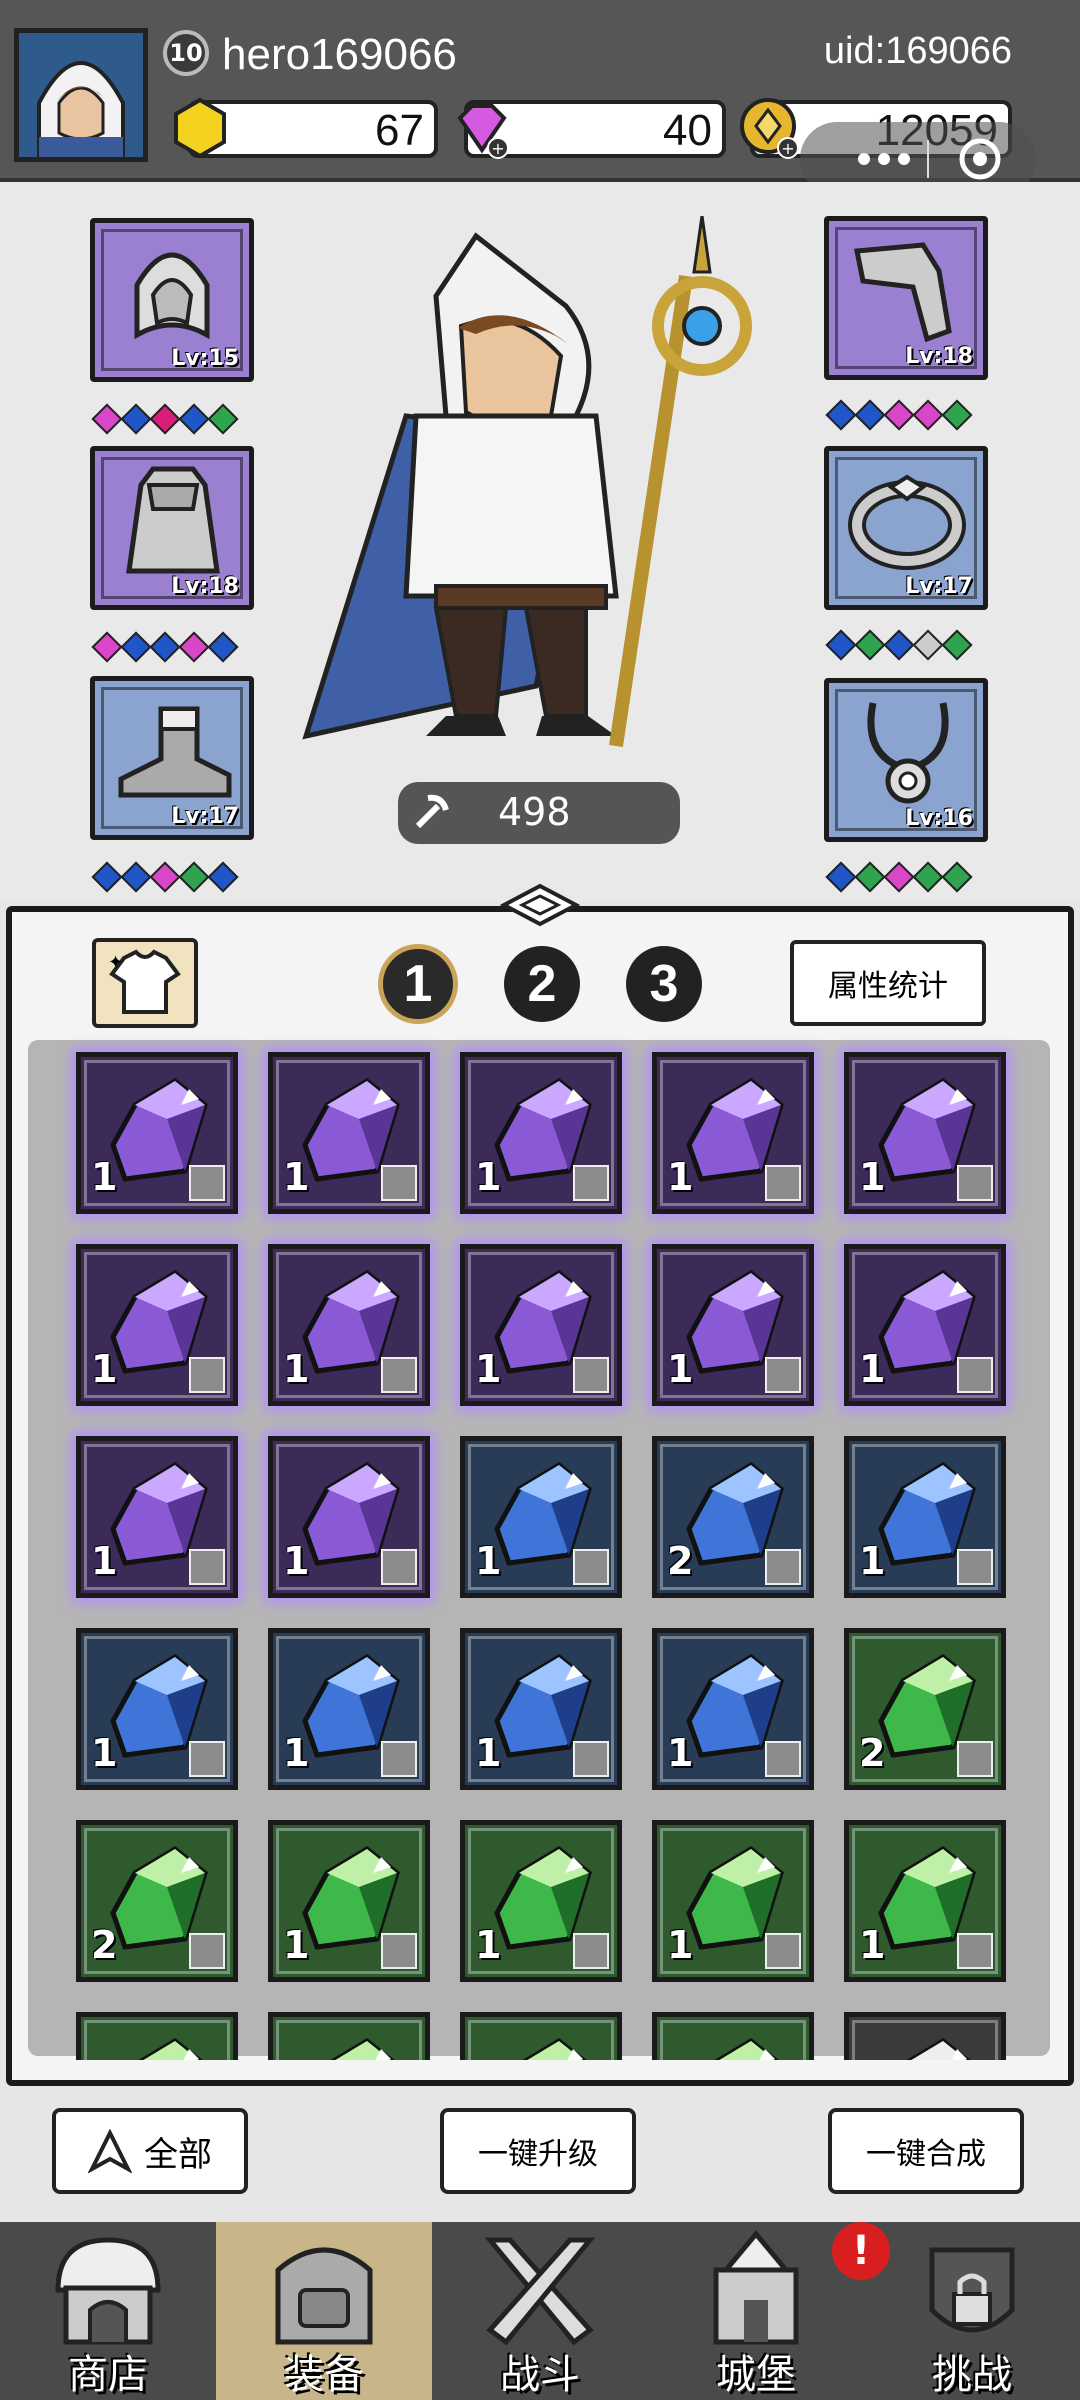 The width and height of the screenshot is (1080, 2400). I want to click on equip-slot-cape: Lv:18, so click(172, 528).